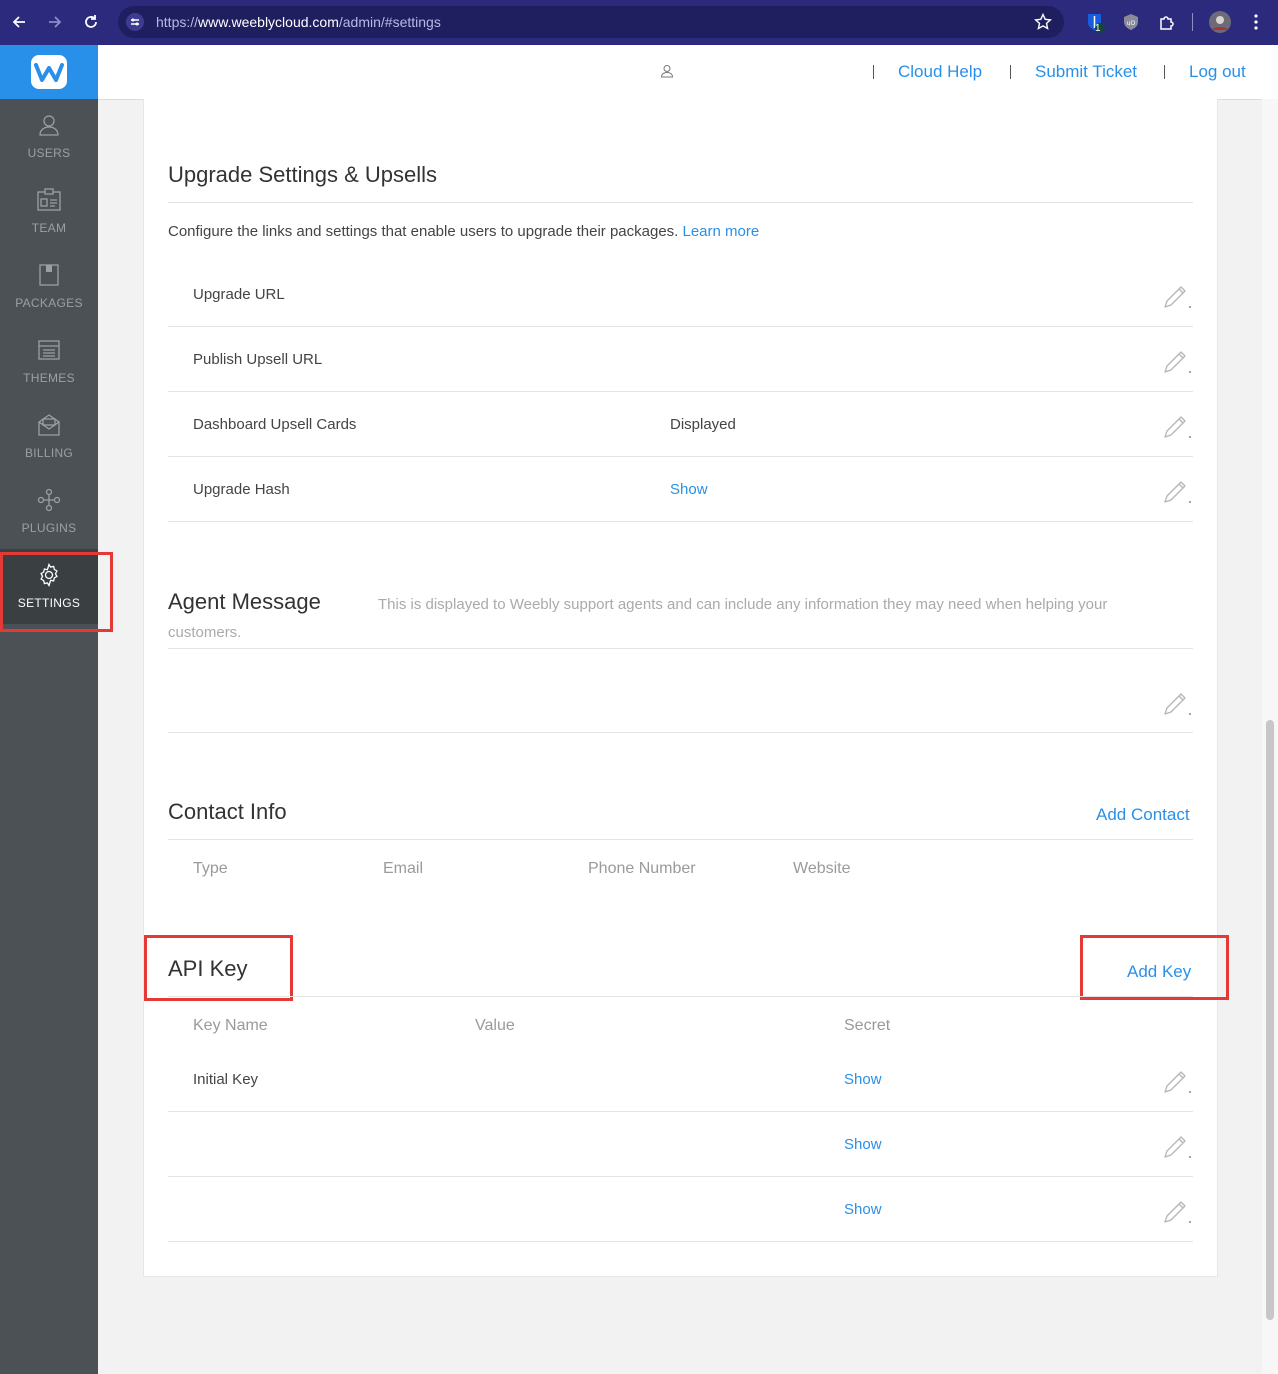 Image resolution: width=1278 pixels, height=1374 pixels. Describe the element at coordinates (205, 632) in the screenshot. I see `agent-note-continued: customers.` at that location.